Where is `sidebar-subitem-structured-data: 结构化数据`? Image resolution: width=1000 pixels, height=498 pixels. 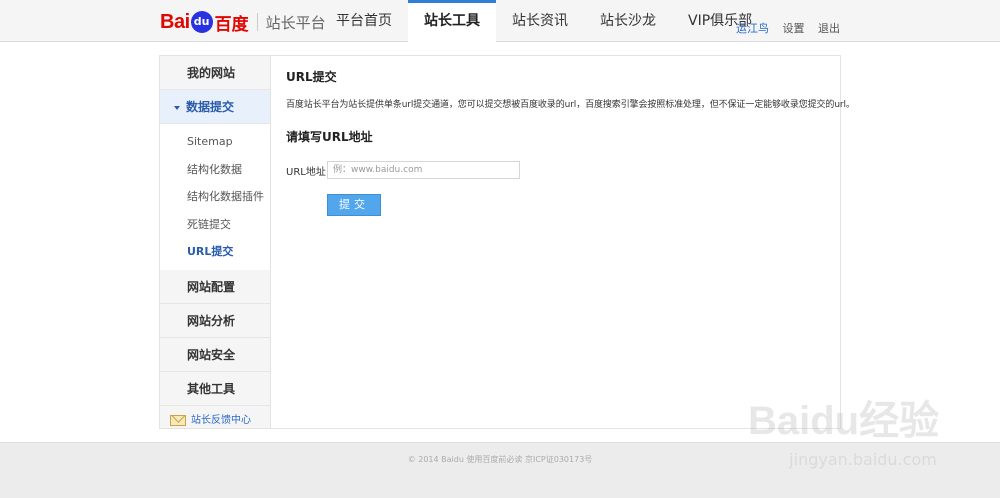
sidebar-subitem-structured-data: 结构化数据 is located at coordinates (215, 170).